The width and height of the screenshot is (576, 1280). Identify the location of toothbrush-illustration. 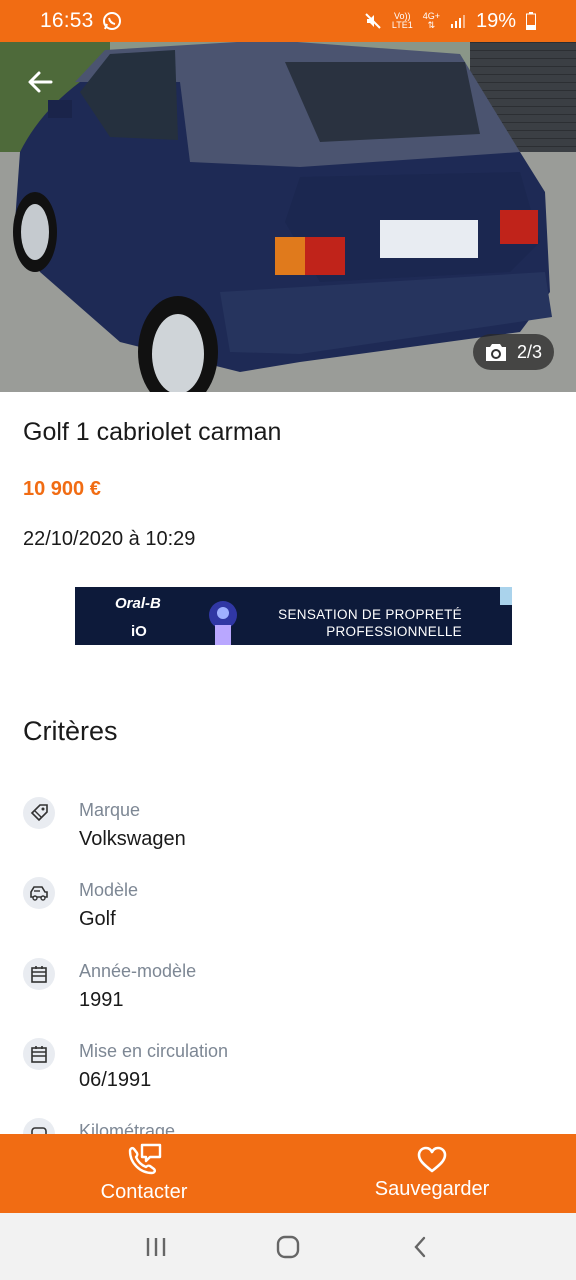
(223, 623).